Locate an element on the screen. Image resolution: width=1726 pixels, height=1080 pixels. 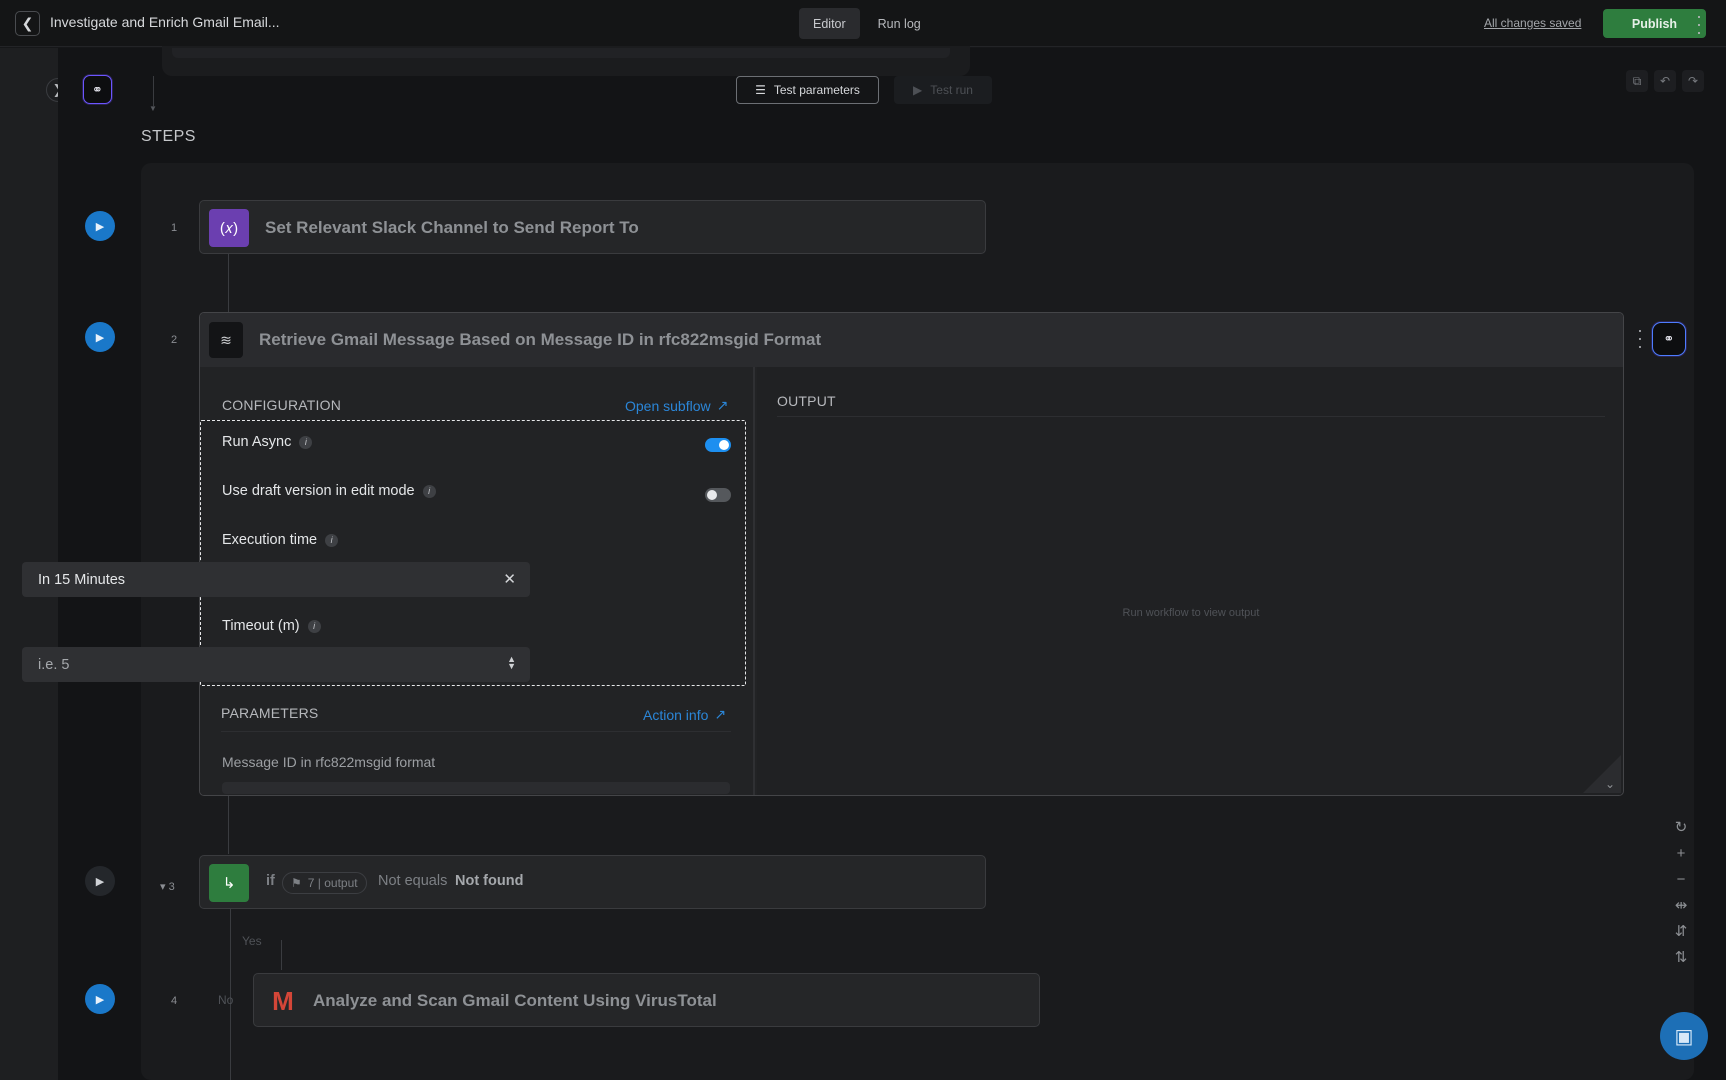
save-status-link: All changes saved is located at coordinates (1532, 23).